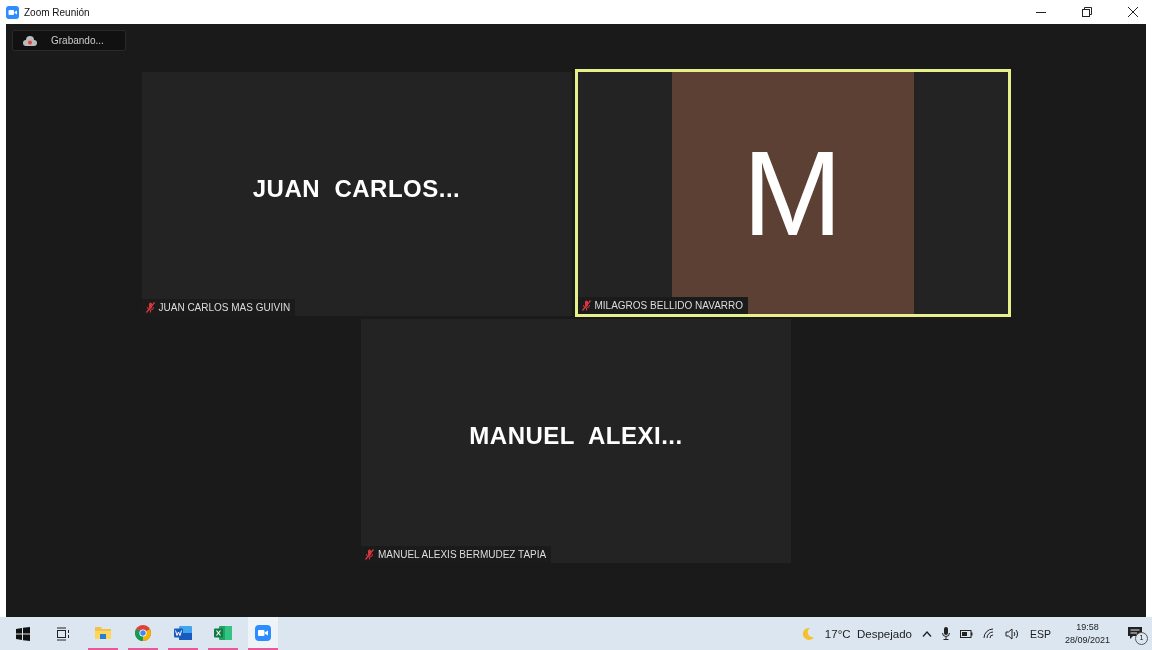  I want to click on participant-name: MILAGROS BELLIDO NAVARRO, so click(669, 305).